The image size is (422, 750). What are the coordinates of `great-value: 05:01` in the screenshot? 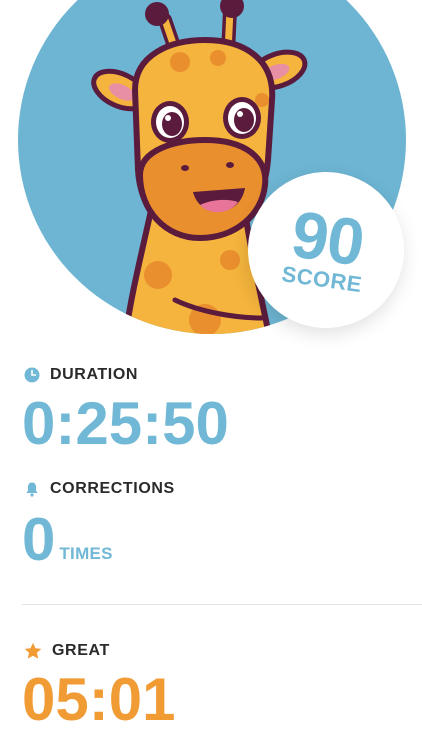 It's located at (99, 699).